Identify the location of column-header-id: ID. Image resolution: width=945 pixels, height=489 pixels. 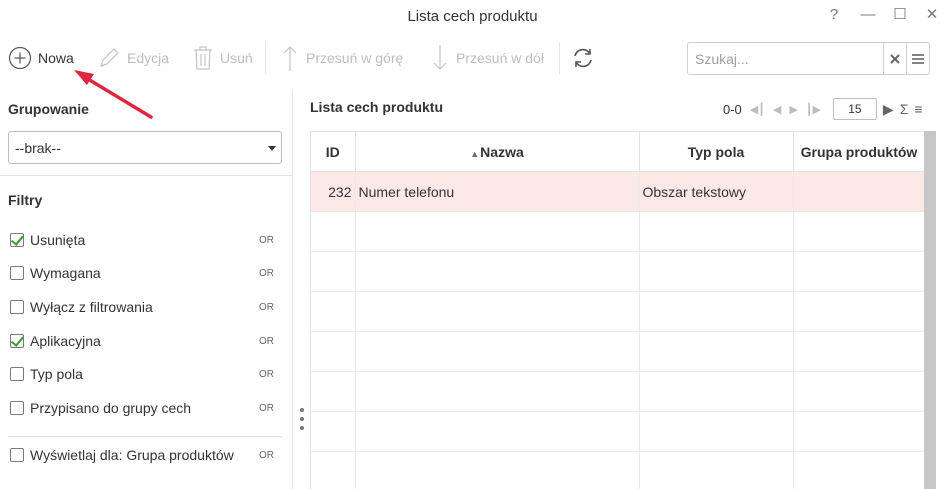
(333, 151).